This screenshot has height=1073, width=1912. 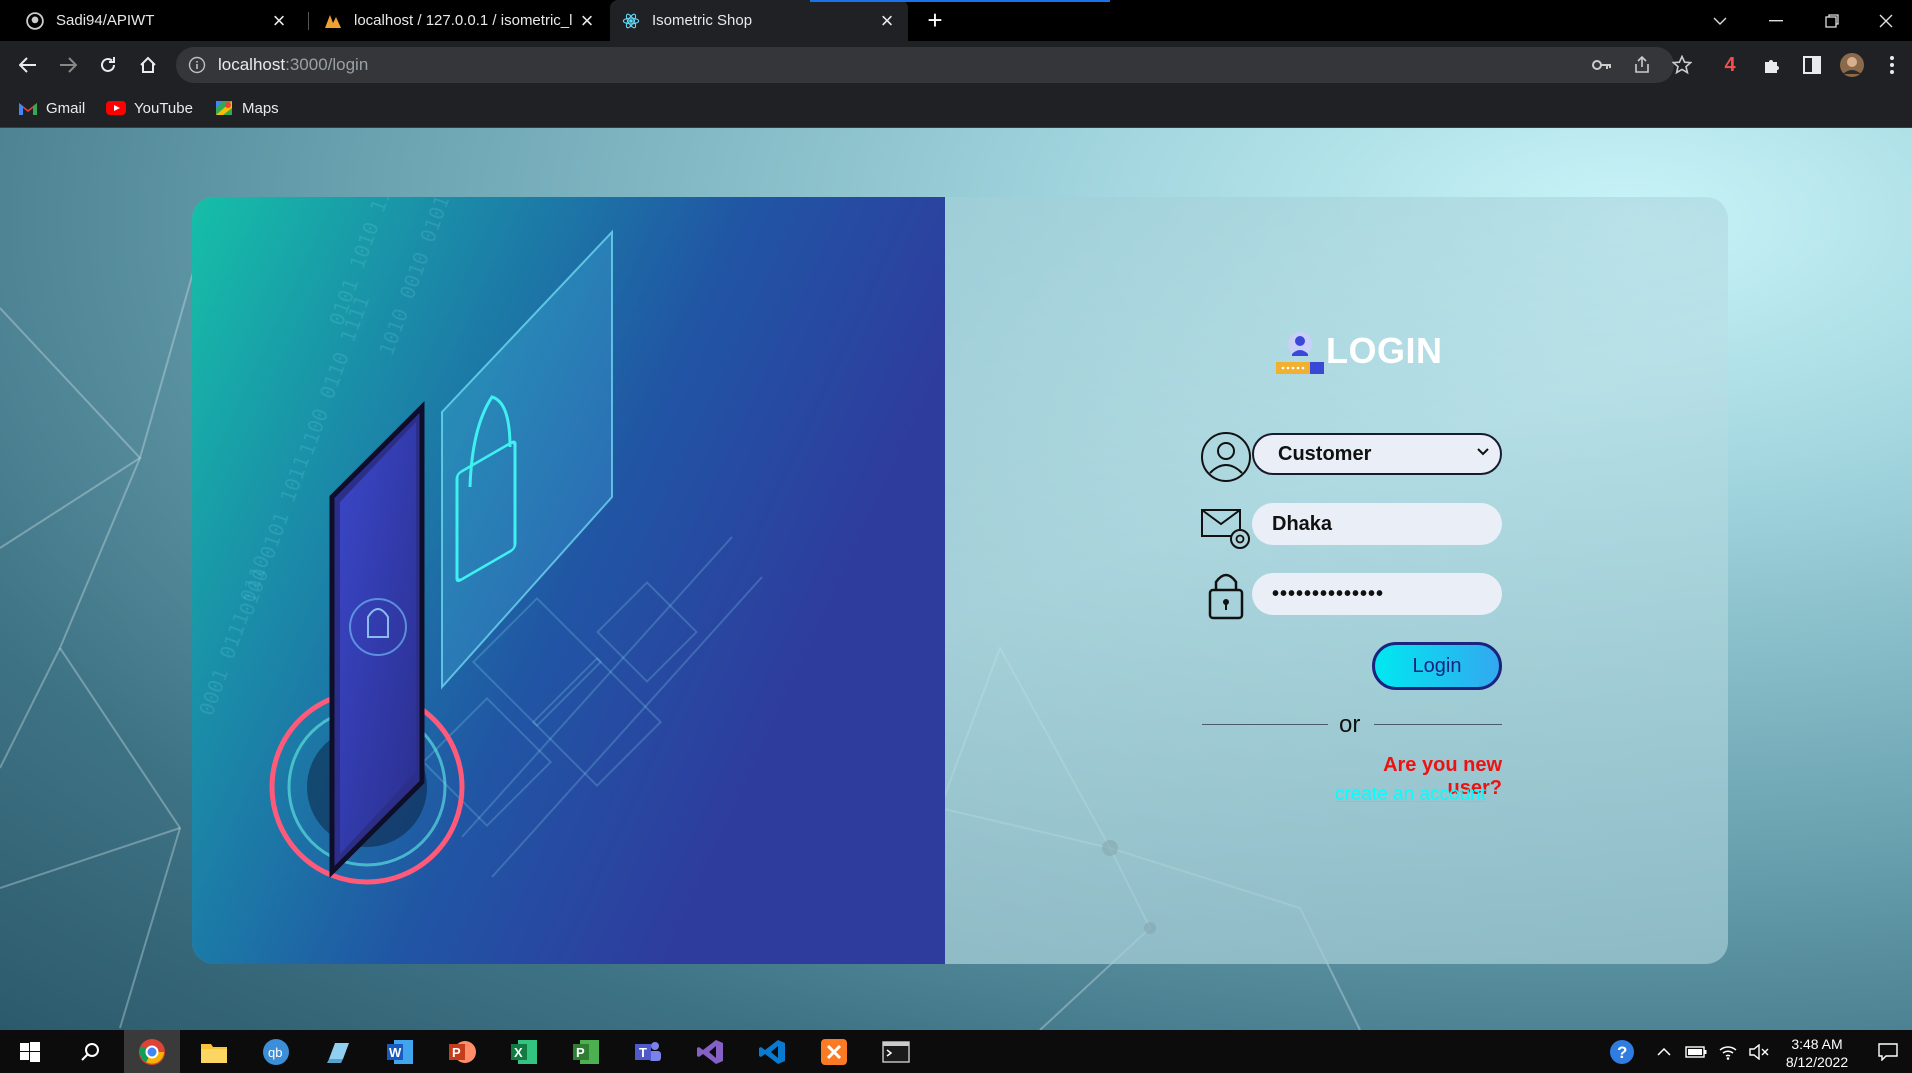 What do you see at coordinates (462, 1051) in the screenshot?
I see `powerpoint-icon: P` at bounding box center [462, 1051].